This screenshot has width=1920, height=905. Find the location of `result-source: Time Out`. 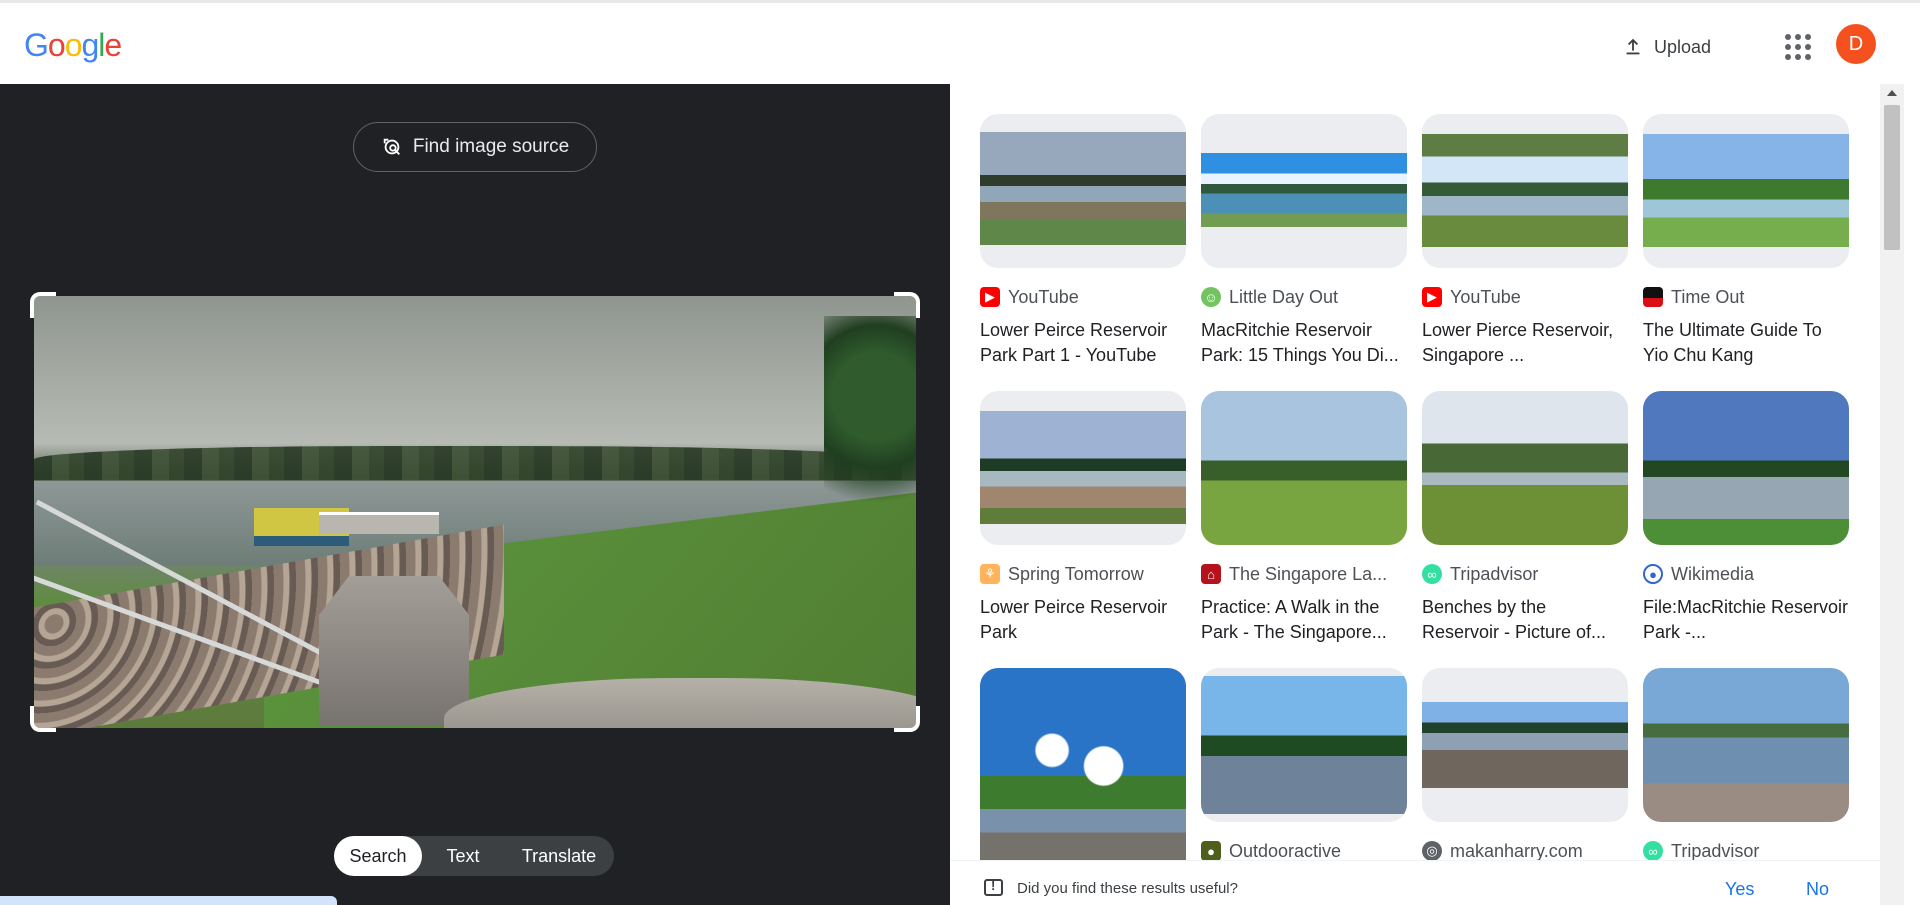

result-source: Time Out is located at coordinates (1746, 297).